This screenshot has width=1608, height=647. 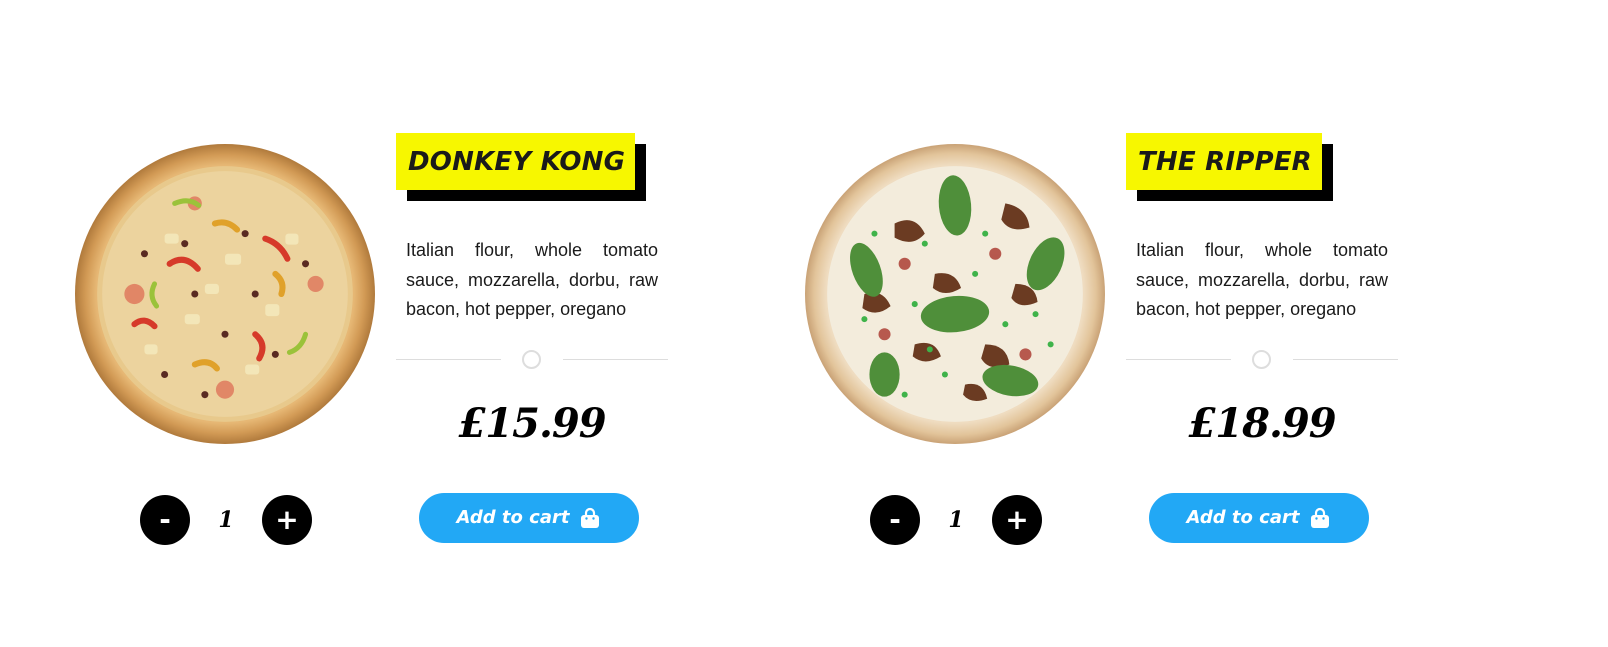 What do you see at coordinates (1224, 161) in the screenshot?
I see `product-title: THE RIPPER` at bounding box center [1224, 161].